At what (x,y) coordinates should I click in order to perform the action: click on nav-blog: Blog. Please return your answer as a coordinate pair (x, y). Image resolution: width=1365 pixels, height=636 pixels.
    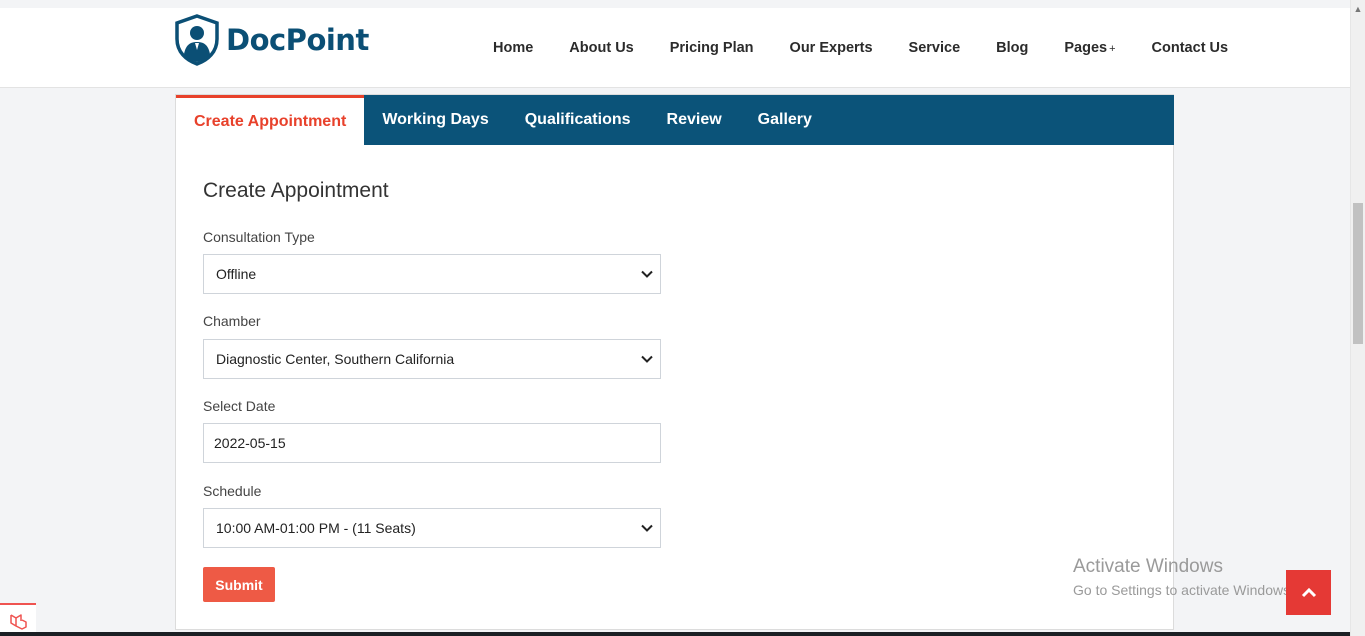
    Looking at the image, I should click on (1012, 48).